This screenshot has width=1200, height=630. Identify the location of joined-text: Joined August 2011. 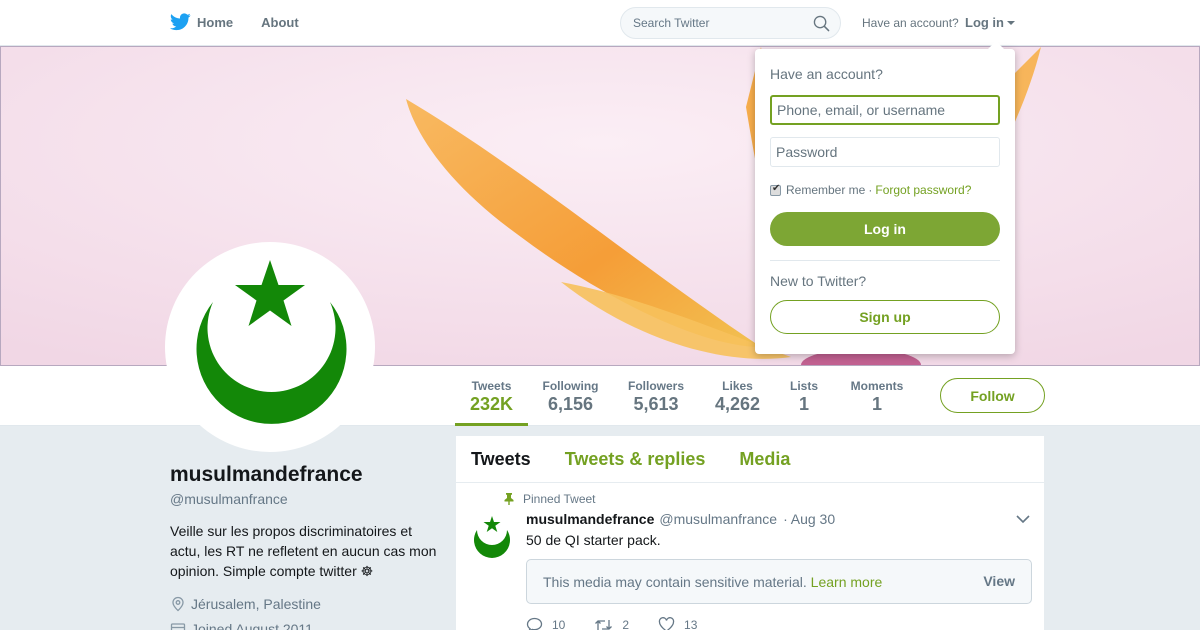
(252, 625).